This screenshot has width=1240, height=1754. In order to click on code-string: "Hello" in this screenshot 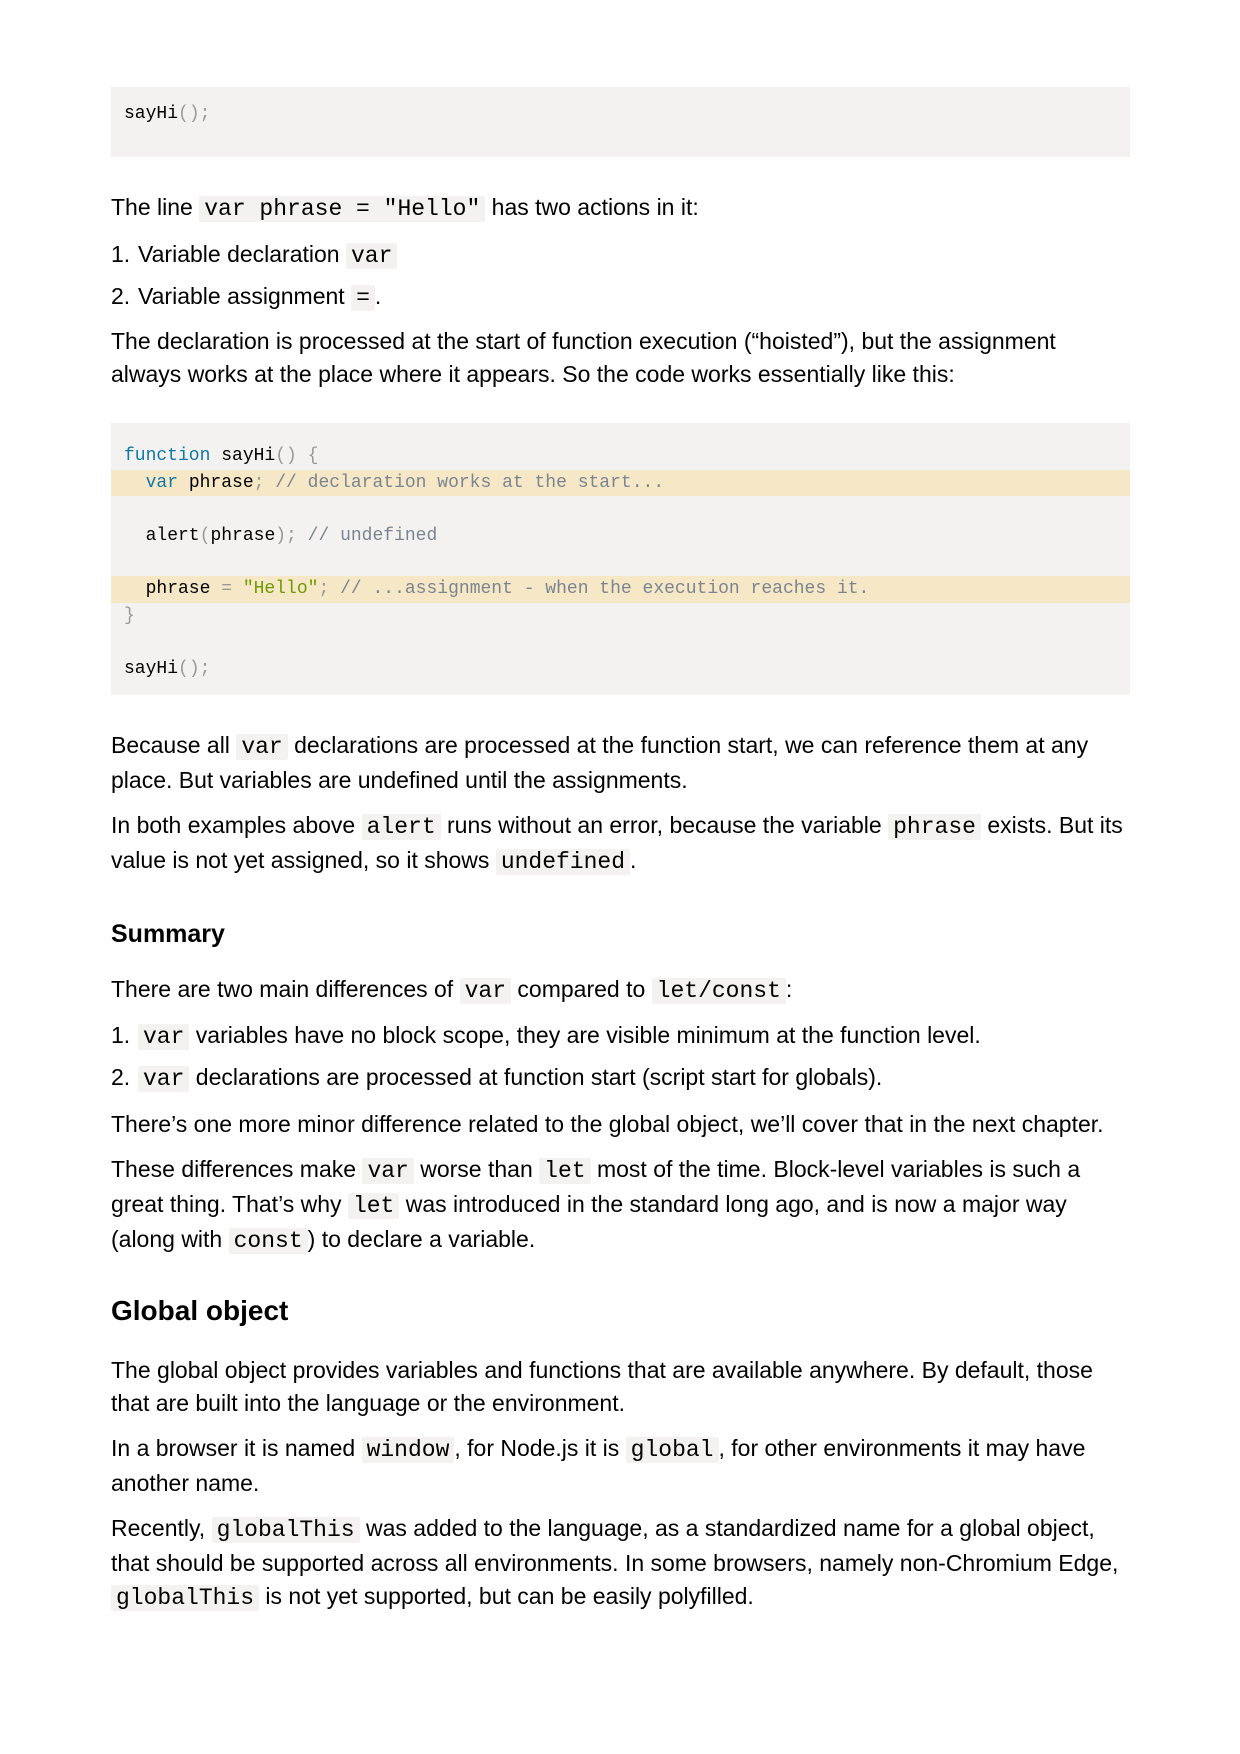, I will do `click(275, 588)`.